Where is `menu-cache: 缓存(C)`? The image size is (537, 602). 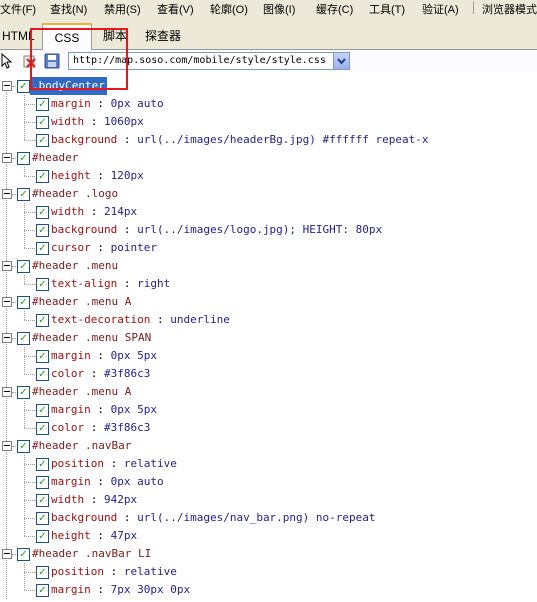 menu-cache: 缓存(C) is located at coordinates (334, 8).